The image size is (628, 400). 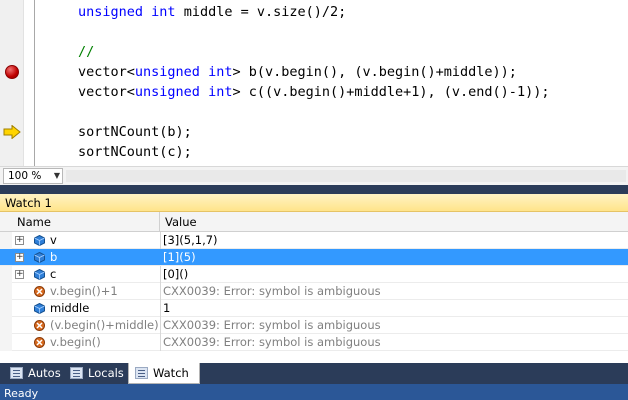 I want to click on column-header-name: Name, so click(x=86, y=222).